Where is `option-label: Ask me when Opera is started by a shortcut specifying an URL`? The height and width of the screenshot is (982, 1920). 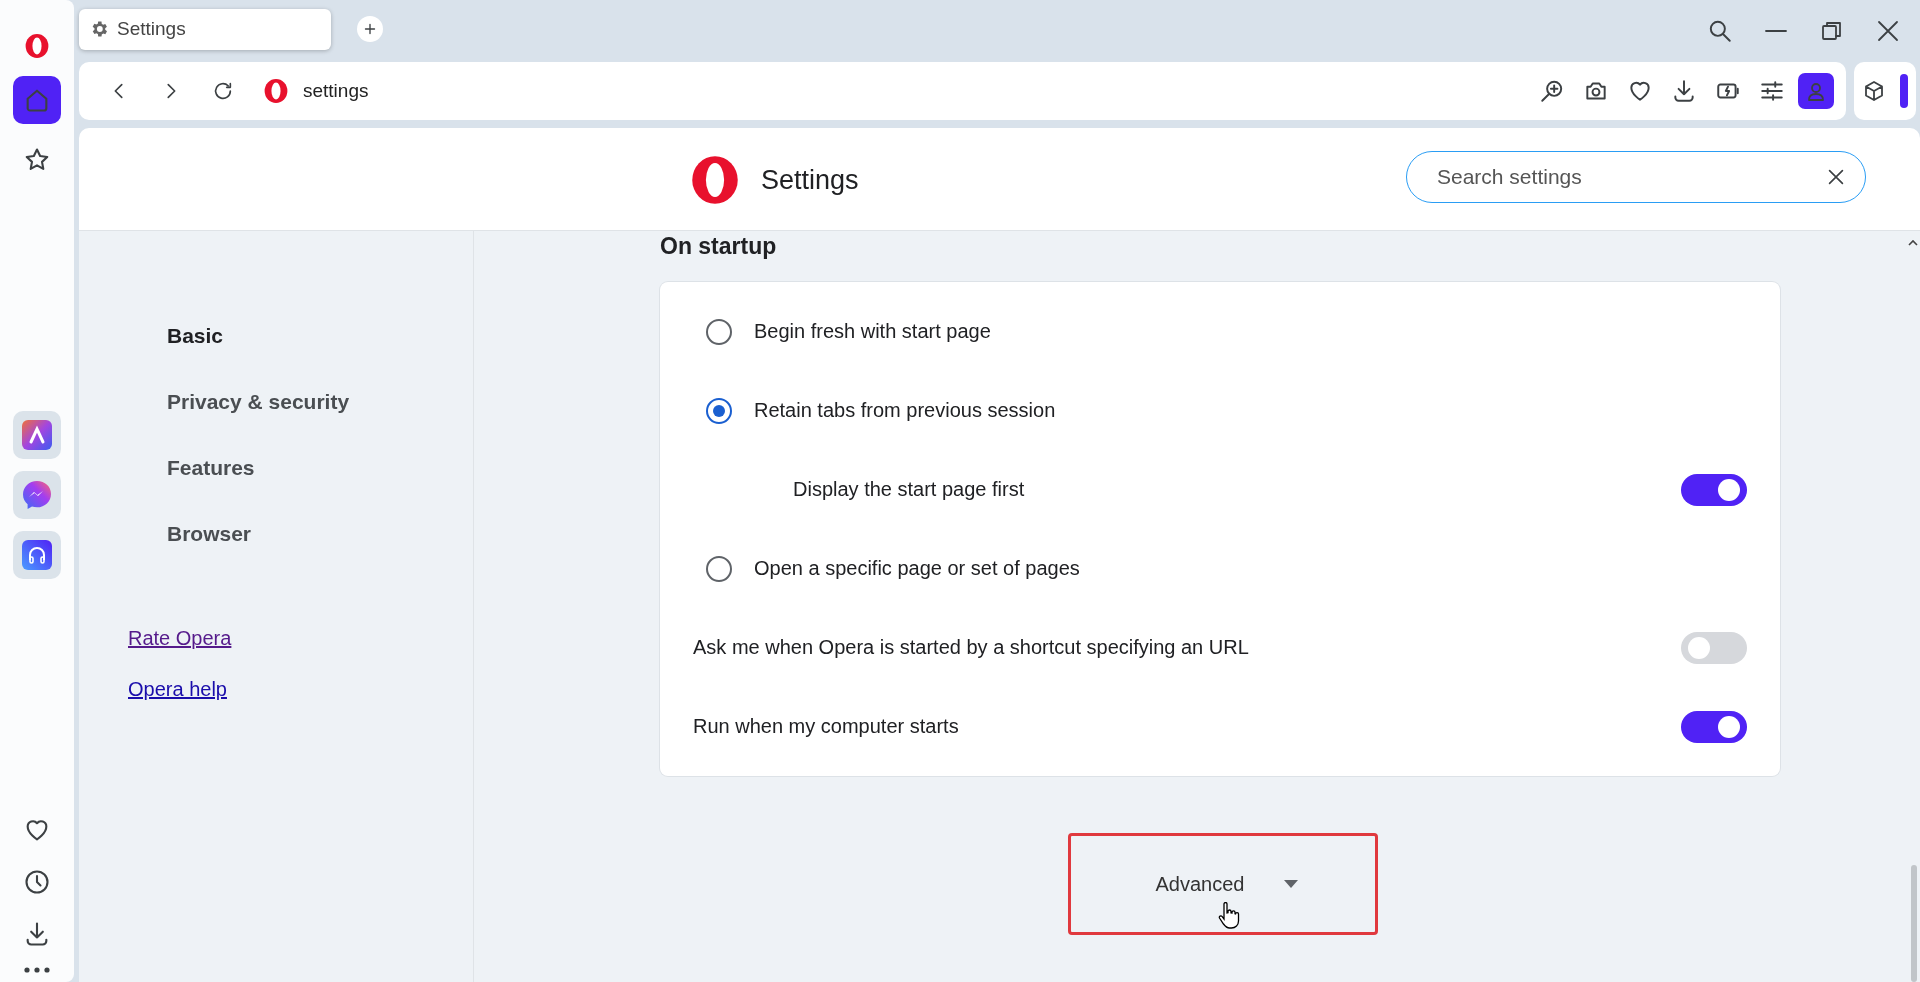 option-label: Ask me when Opera is started by a shortcut specifying an URL is located at coordinates (971, 647).